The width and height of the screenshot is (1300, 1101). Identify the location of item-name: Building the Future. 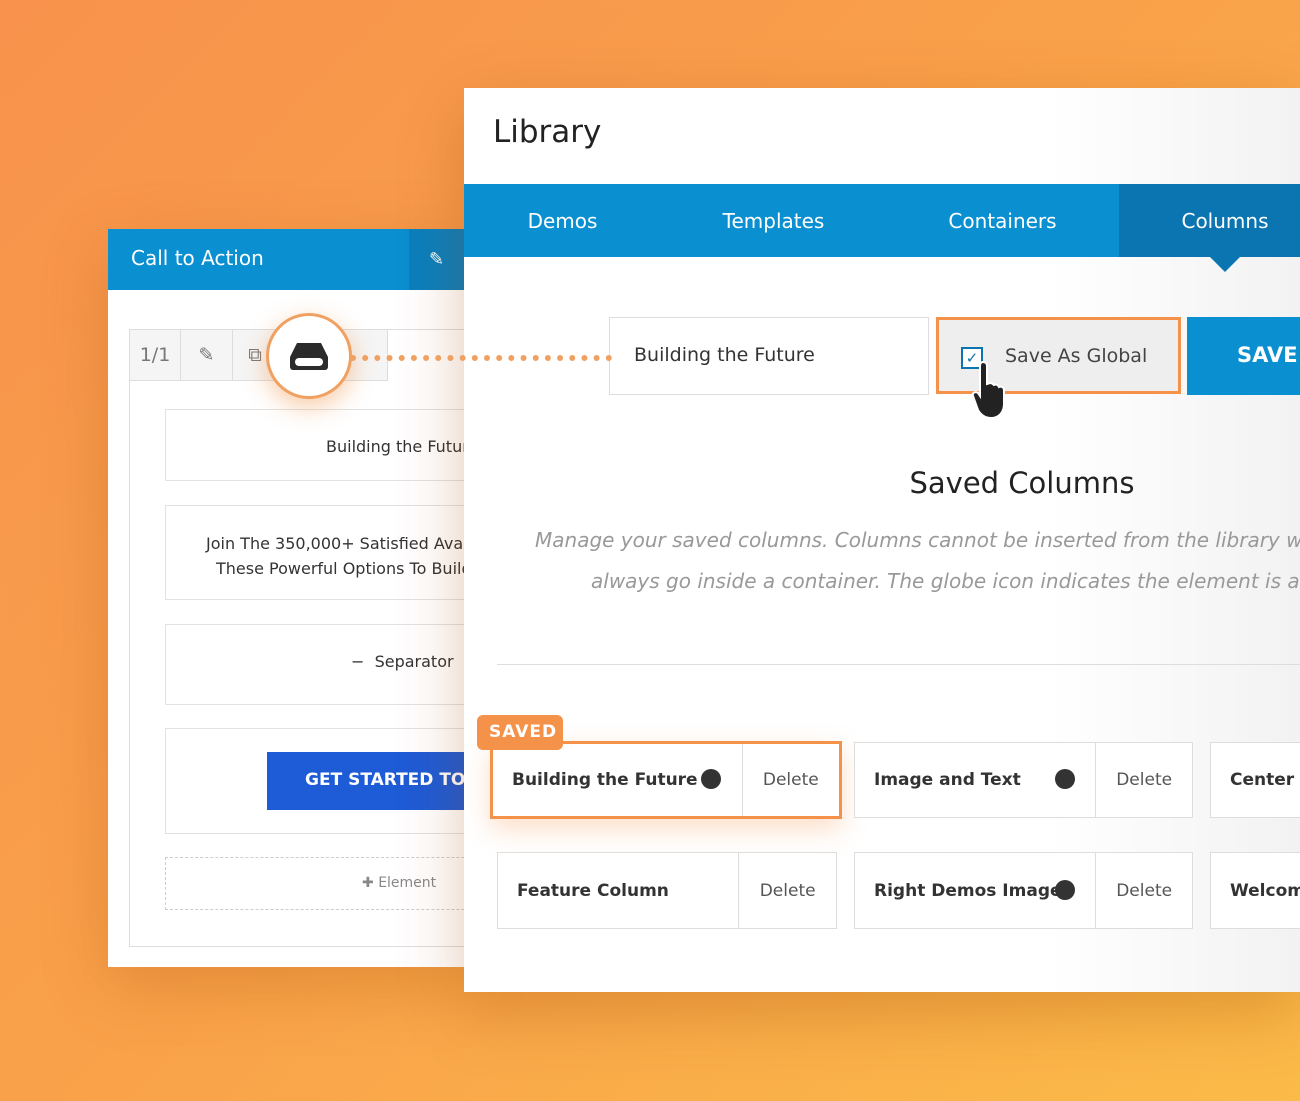
(605, 780).